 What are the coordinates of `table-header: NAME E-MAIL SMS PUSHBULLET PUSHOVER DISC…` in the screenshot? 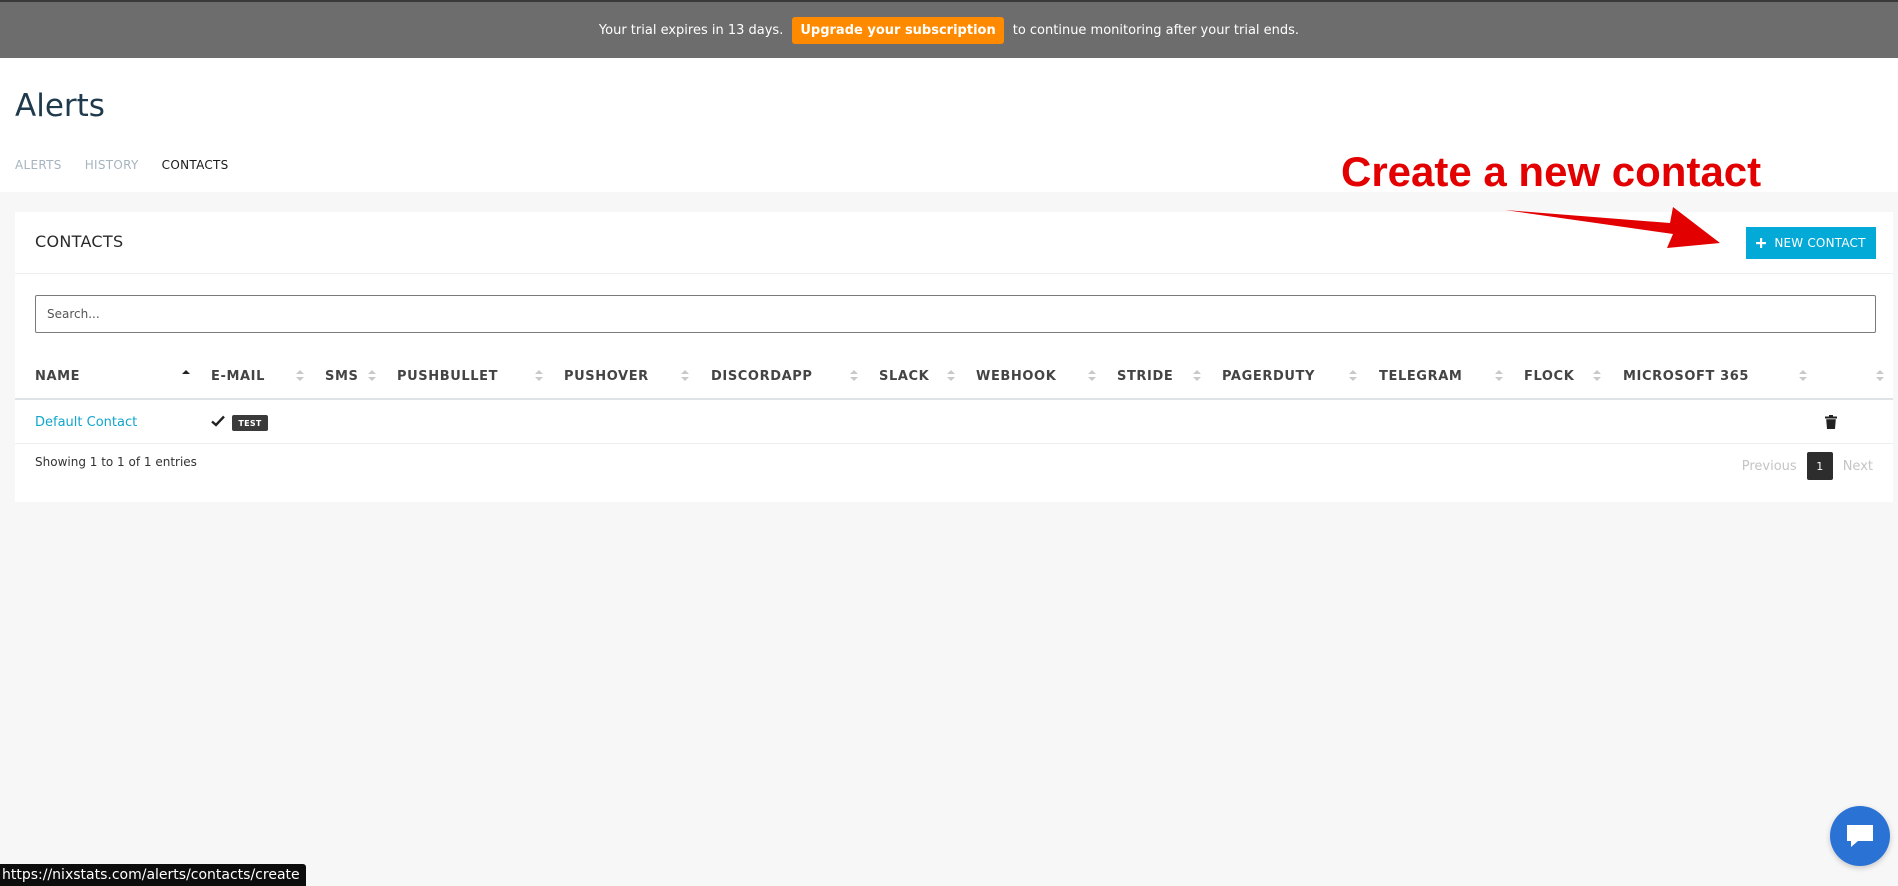 It's located at (954, 376).